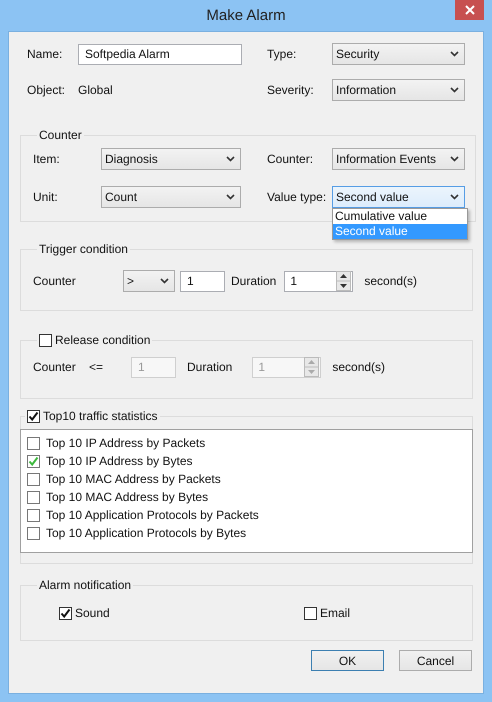  What do you see at coordinates (297, 197) in the screenshot?
I see `field-label: Value type:` at bounding box center [297, 197].